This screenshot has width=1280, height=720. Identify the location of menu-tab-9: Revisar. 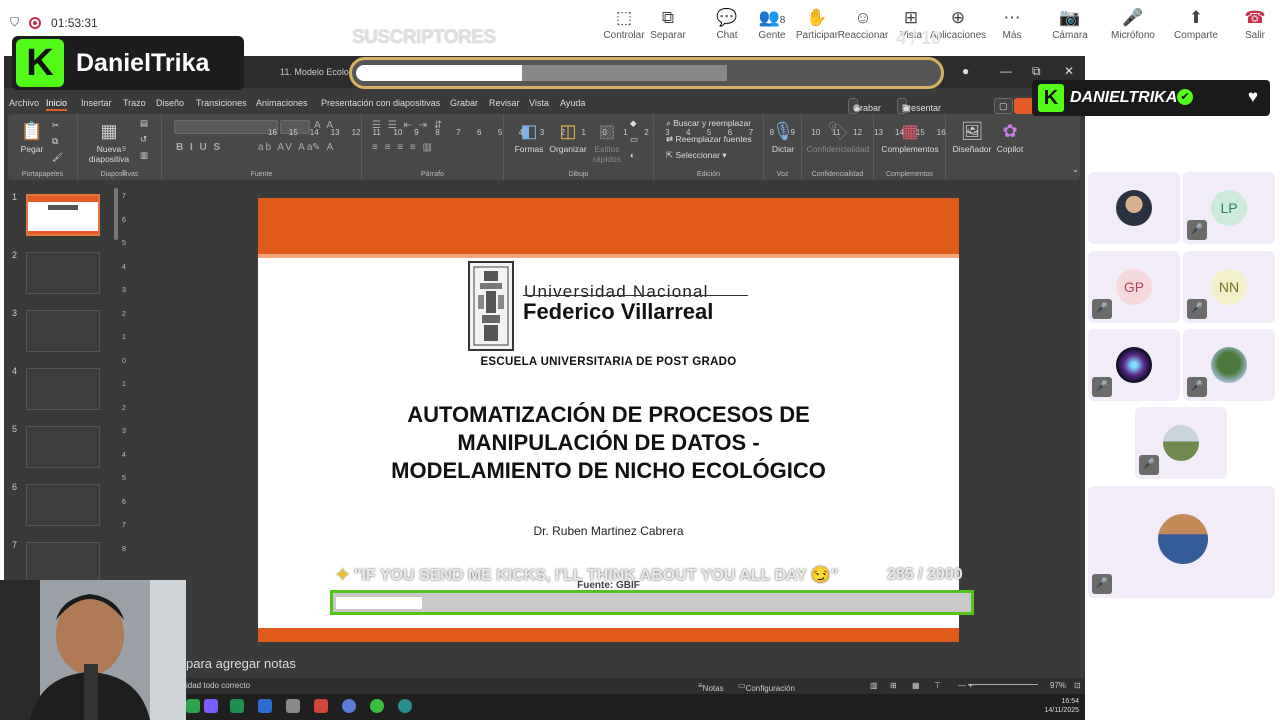
(504, 103).